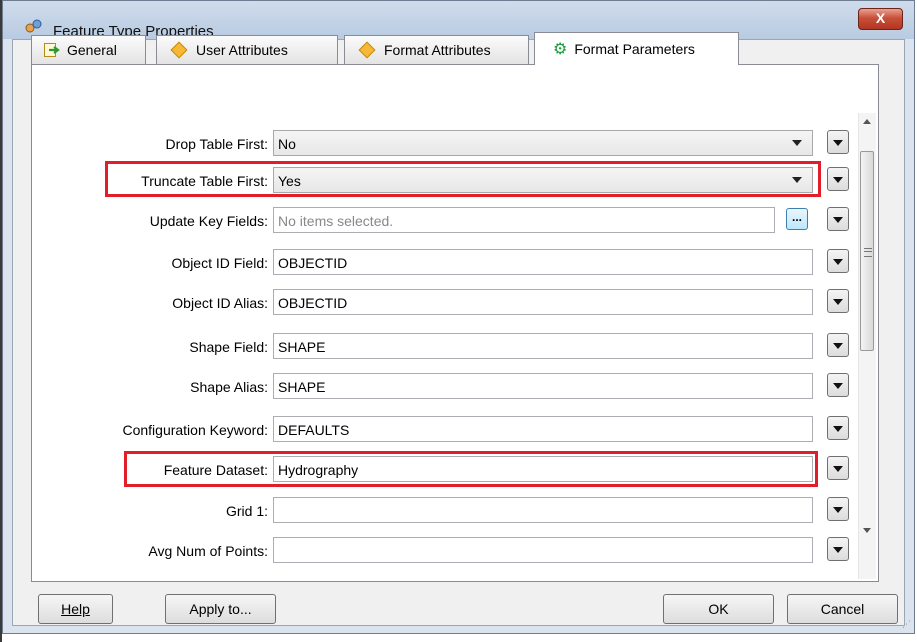 Image resolution: width=917 pixels, height=642 pixels. I want to click on scroll-up-arrow-icon, so click(867, 121).